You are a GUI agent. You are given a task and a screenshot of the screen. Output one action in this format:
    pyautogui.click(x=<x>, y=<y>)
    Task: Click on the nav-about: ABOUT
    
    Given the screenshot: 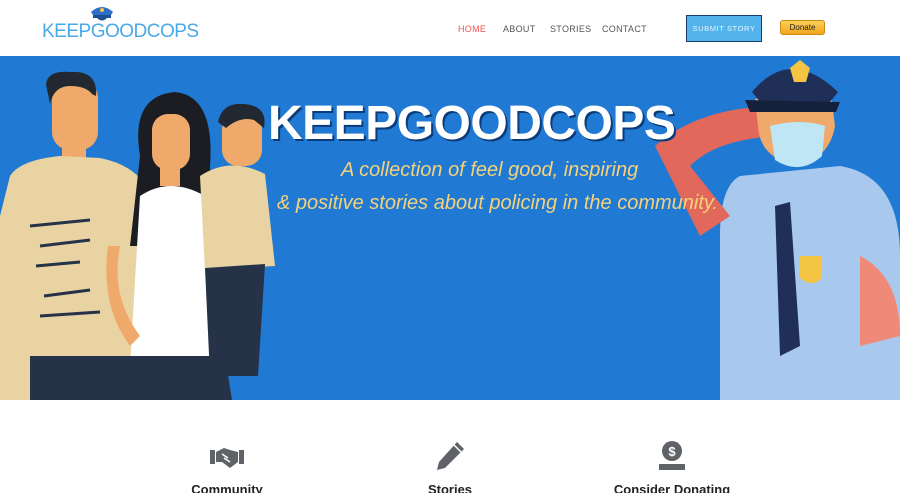 What is the action you would take?
    pyautogui.click(x=519, y=29)
    